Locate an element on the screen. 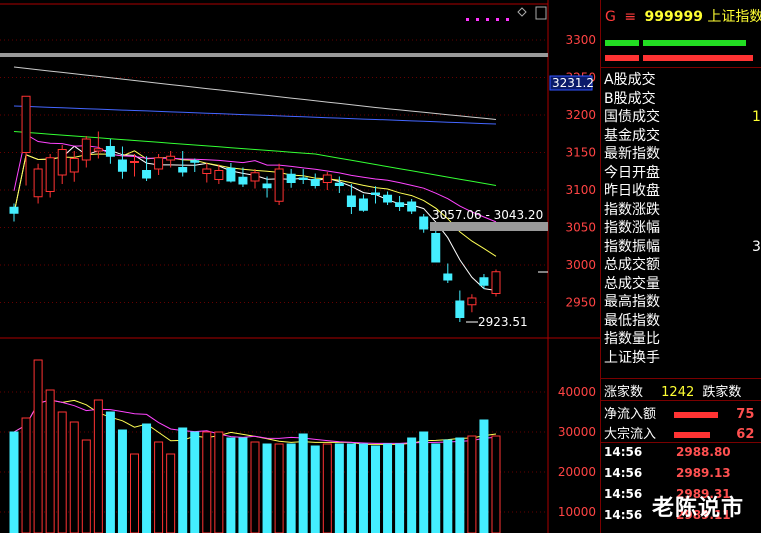 The width and height of the screenshot is (761, 533). field-row: 总成交额 is located at coordinates (632, 265).